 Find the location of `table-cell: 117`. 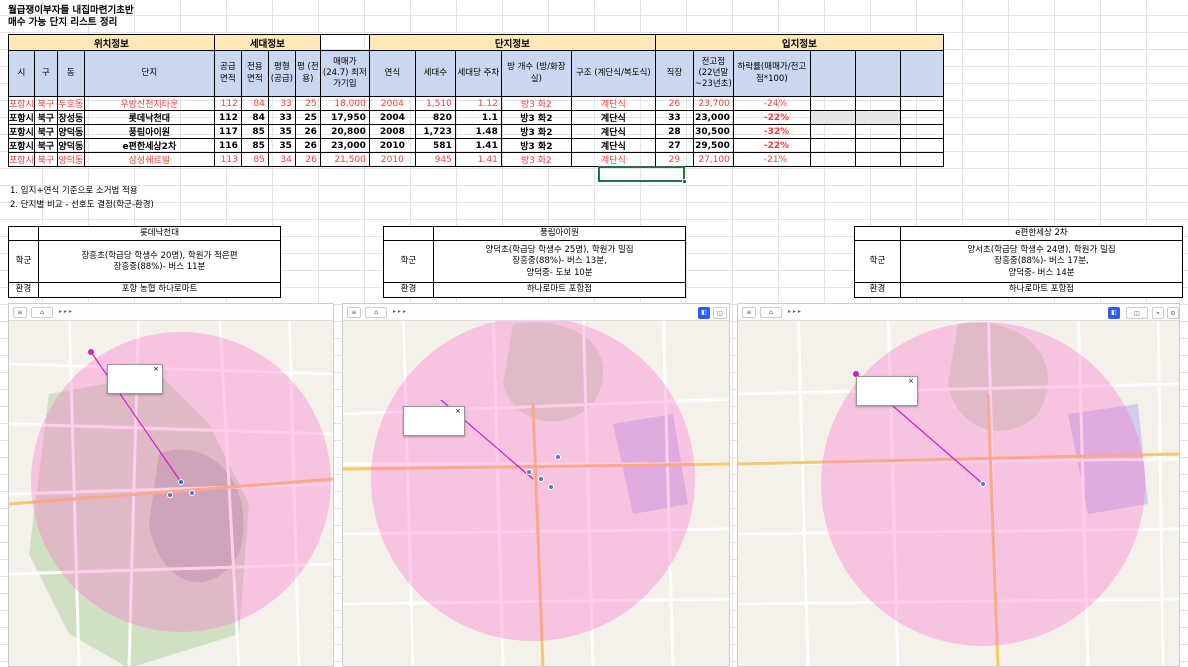

table-cell: 117 is located at coordinates (227, 131).